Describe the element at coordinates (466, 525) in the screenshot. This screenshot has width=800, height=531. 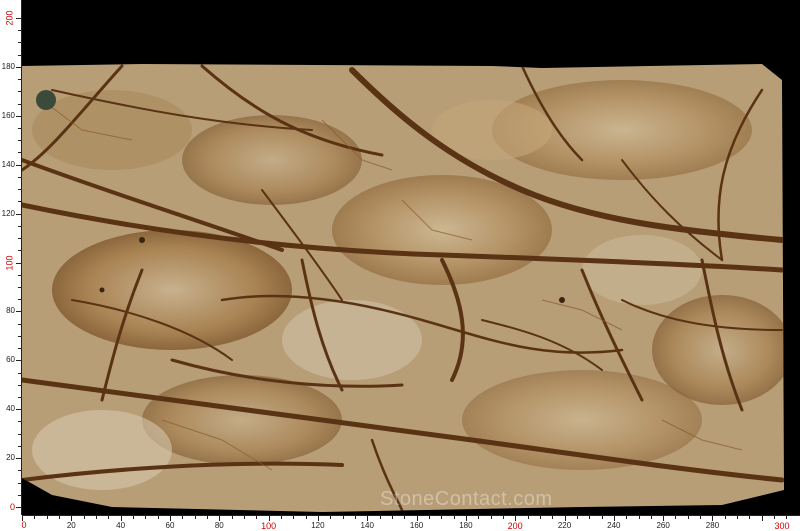
I see `bottom-ruler-label: 180` at that location.